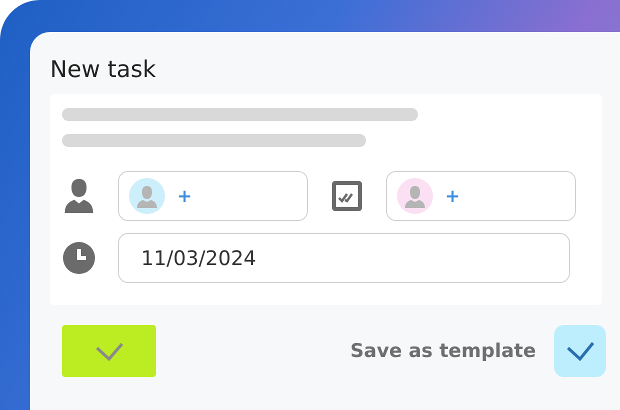 The height and width of the screenshot is (410, 620). I want to click on save-as-template-checkbox, so click(580, 351).